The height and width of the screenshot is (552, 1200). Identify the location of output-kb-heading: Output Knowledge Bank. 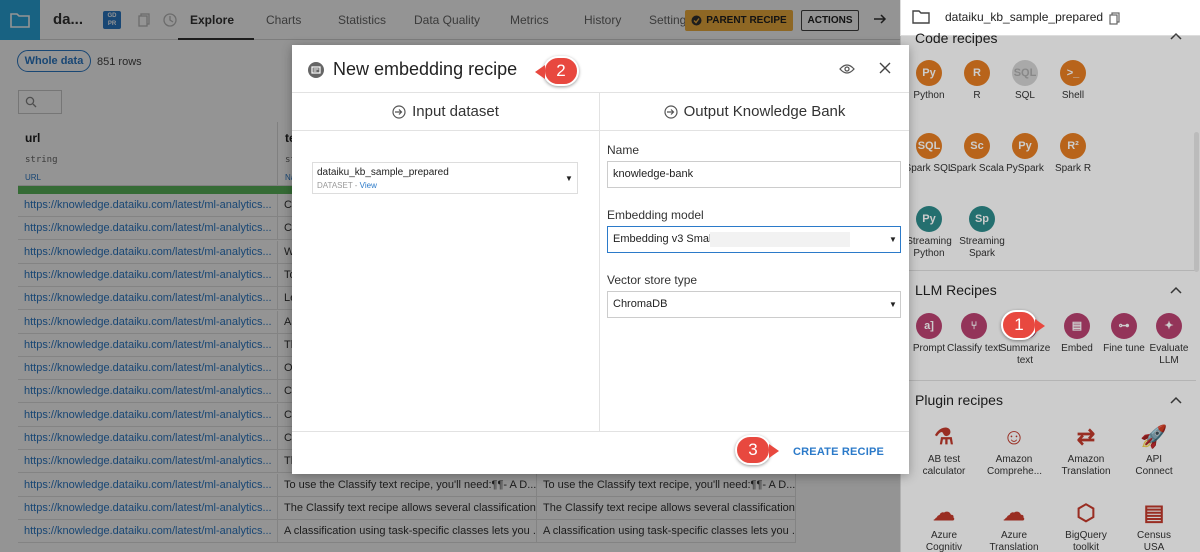
(754, 112).